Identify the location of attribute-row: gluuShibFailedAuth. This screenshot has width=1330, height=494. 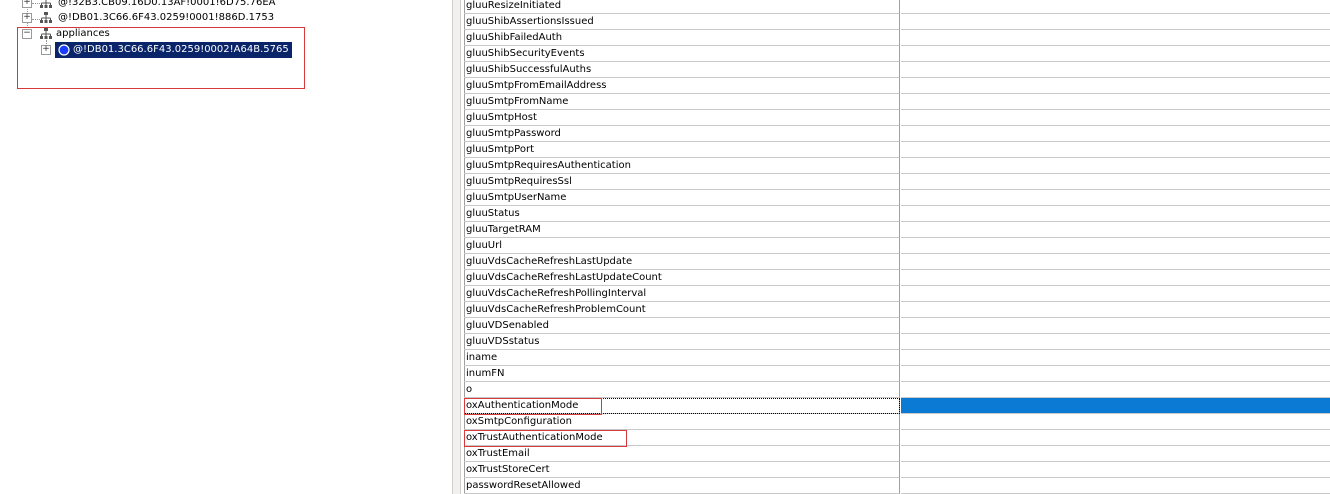
(897, 38).